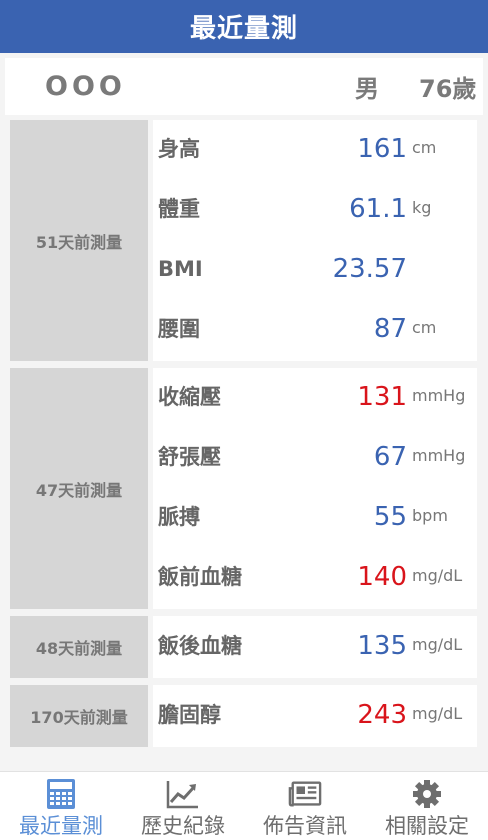 The width and height of the screenshot is (488, 840). What do you see at coordinates (315, 457) in the screenshot?
I see `measurement-row-diastolic: 舒張壓 67 mmHg` at bounding box center [315, 457].